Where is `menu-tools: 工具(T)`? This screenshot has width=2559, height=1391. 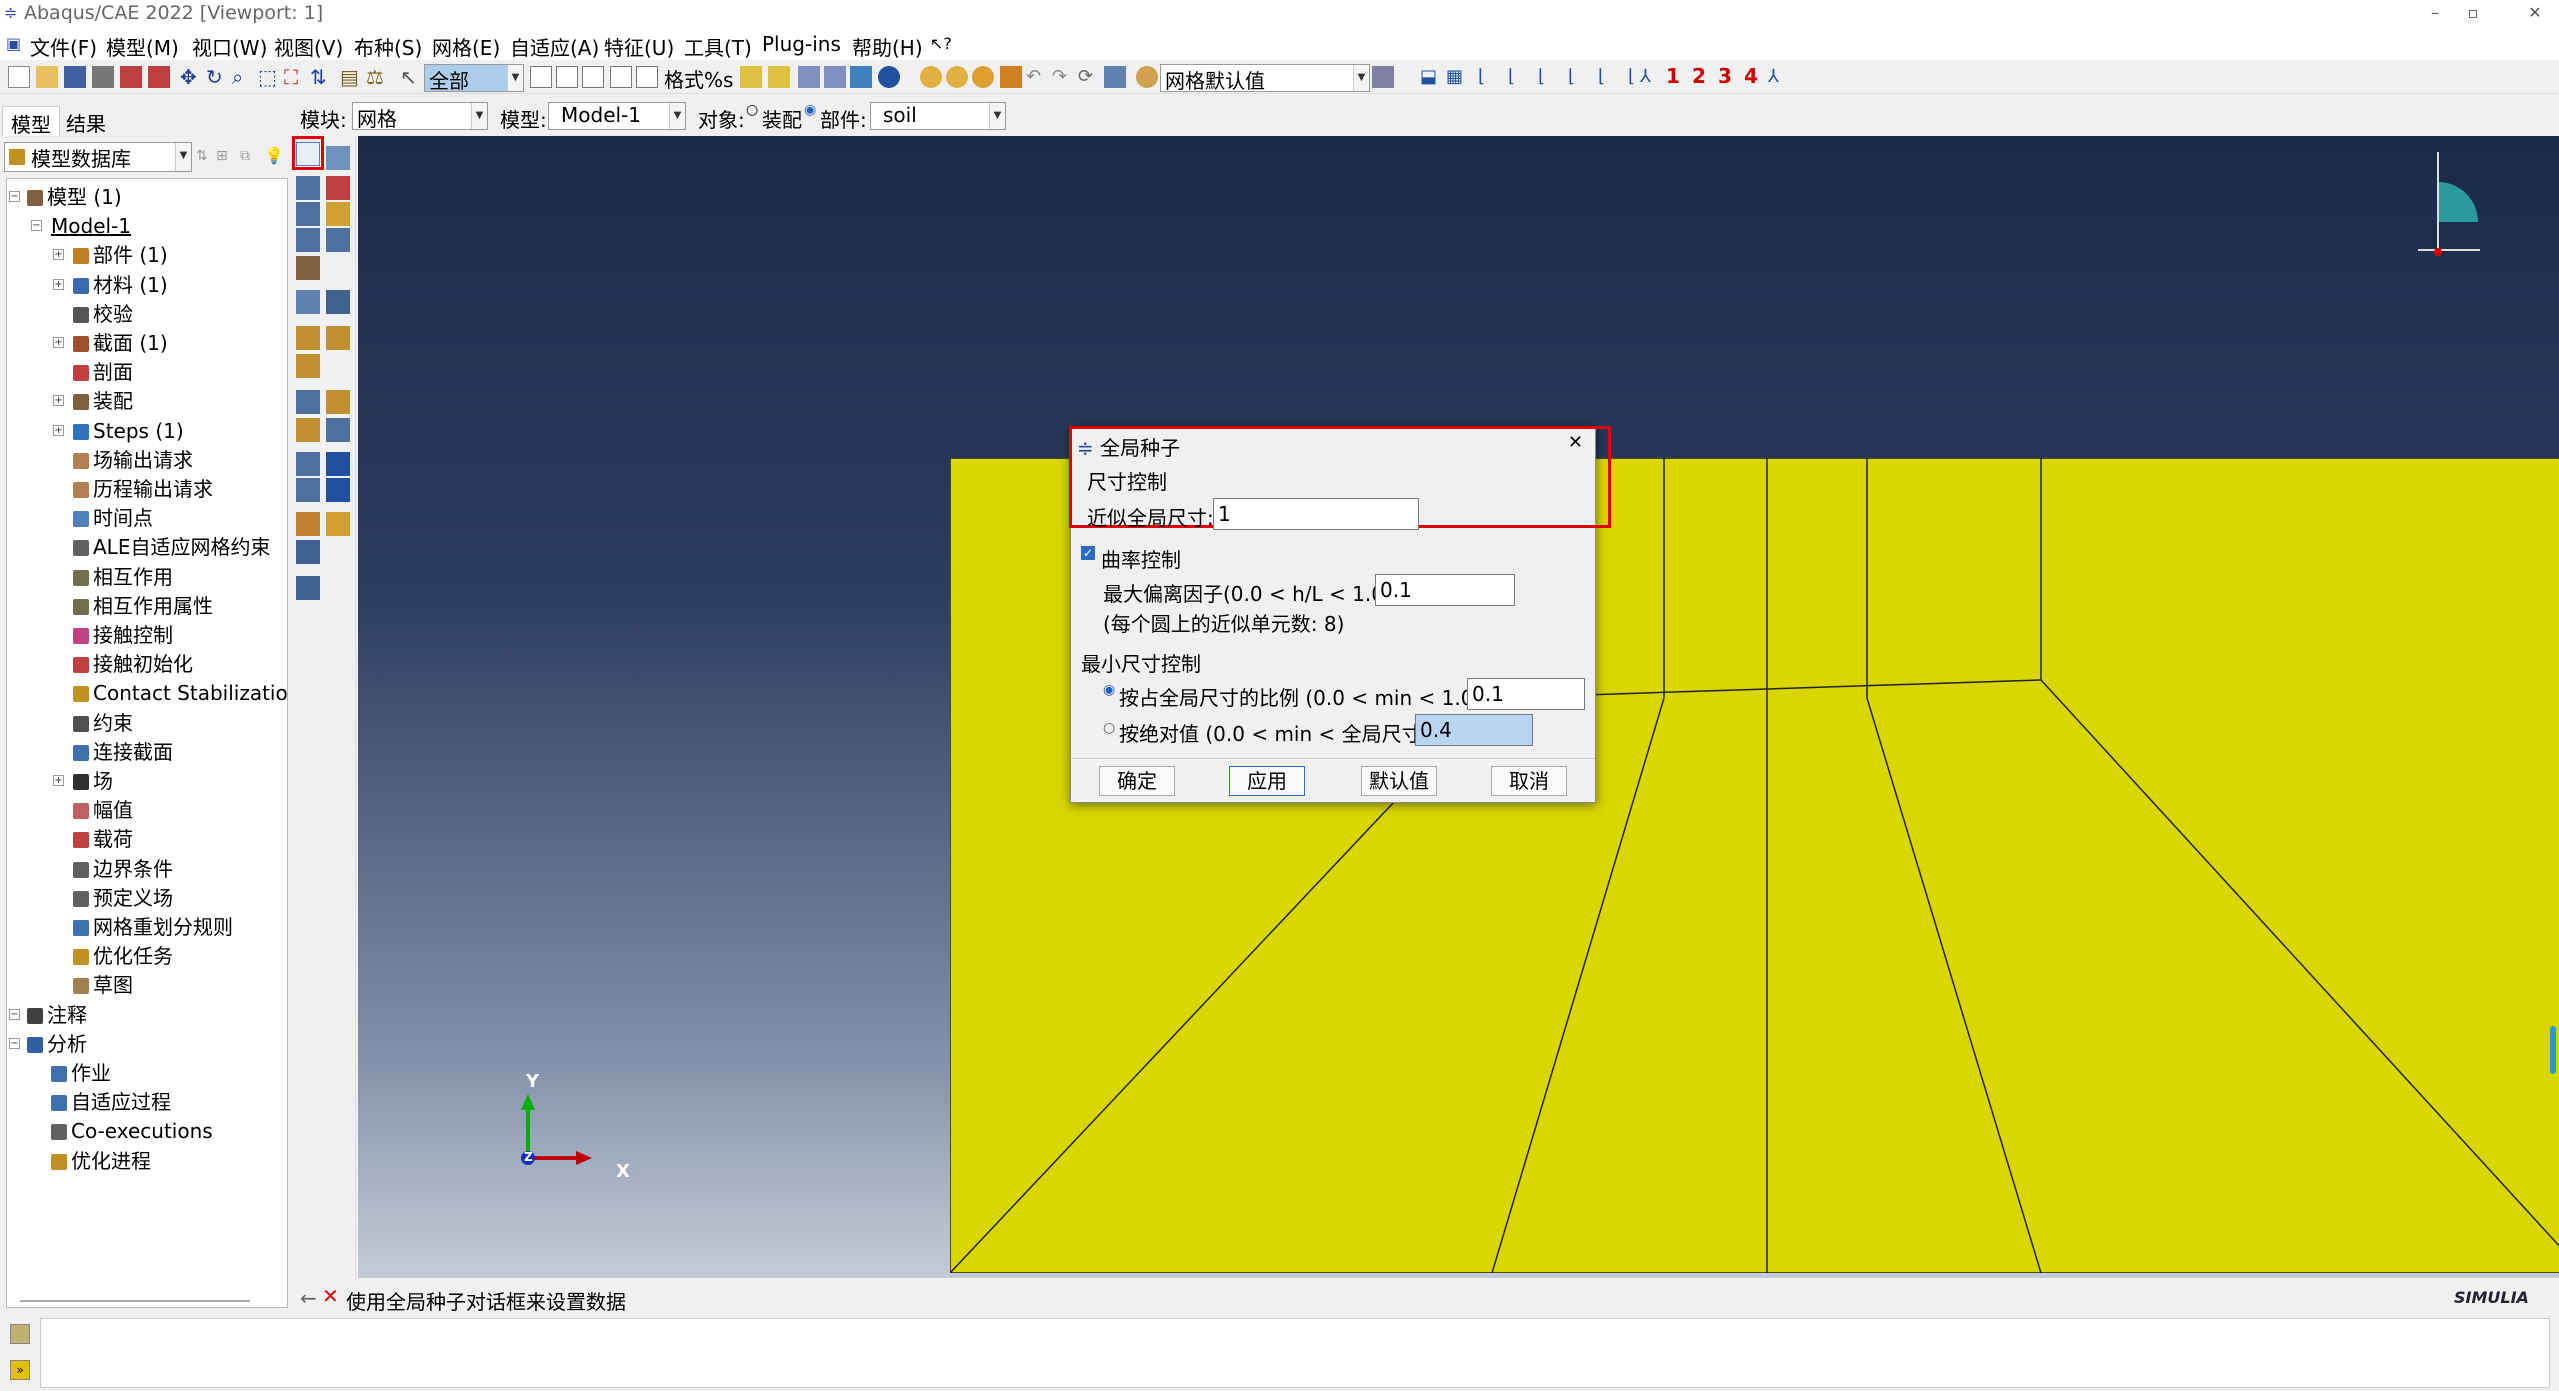
menu-tools: 工具(T) is located at coordinates (718, 46).